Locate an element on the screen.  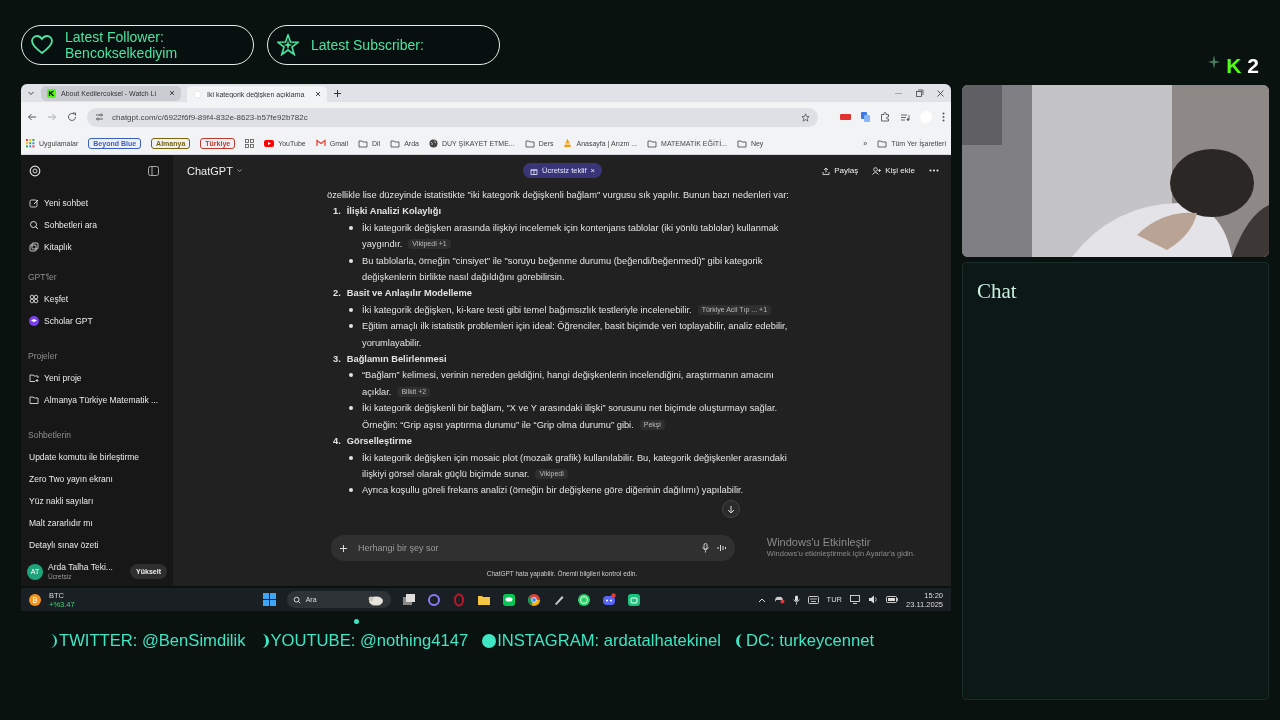
start-icon is located at coordinates (269, 599).